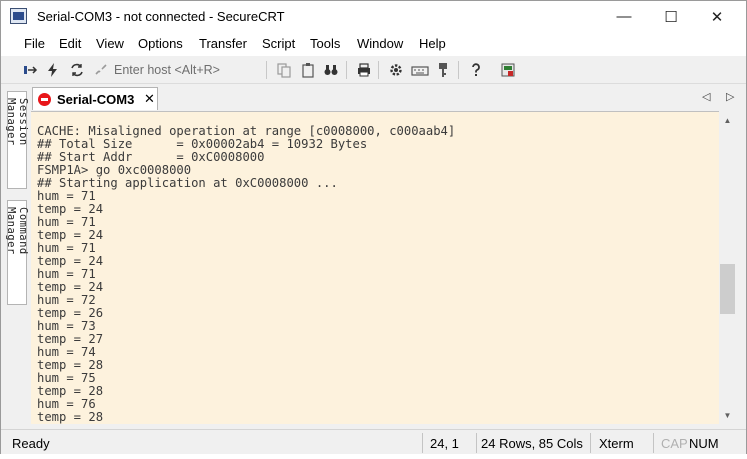  I want to click on status-terminal-size: 24 Rows, 85 Cols, so click(532, 443).